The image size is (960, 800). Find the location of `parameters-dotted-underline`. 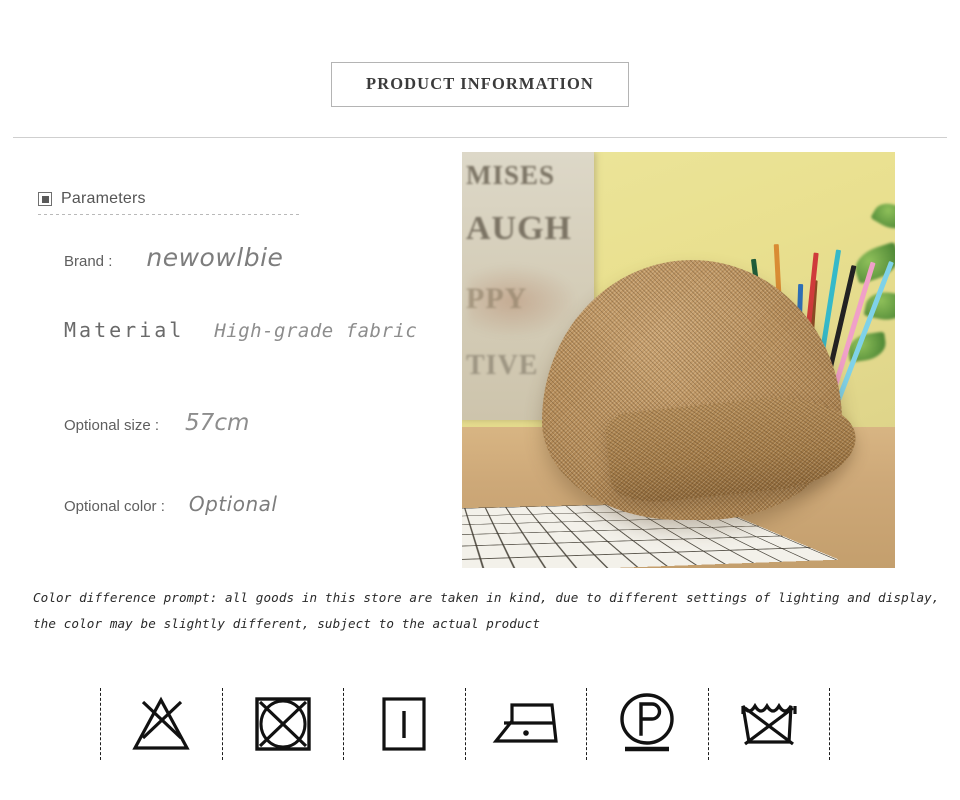

parameters-dotted-underline is located at coordinates (170, 214).